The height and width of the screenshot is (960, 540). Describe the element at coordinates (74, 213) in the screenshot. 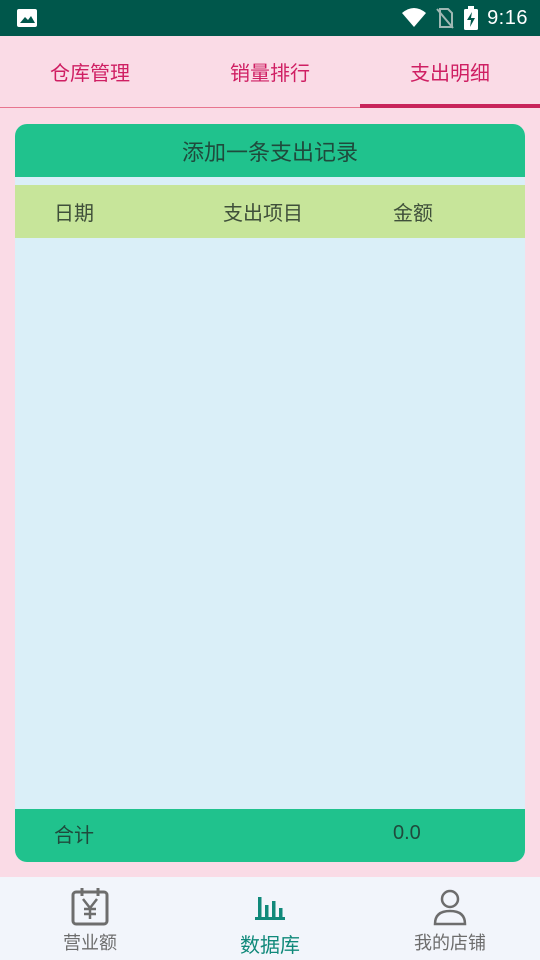

I see `column-header-date: 日期` at that location.